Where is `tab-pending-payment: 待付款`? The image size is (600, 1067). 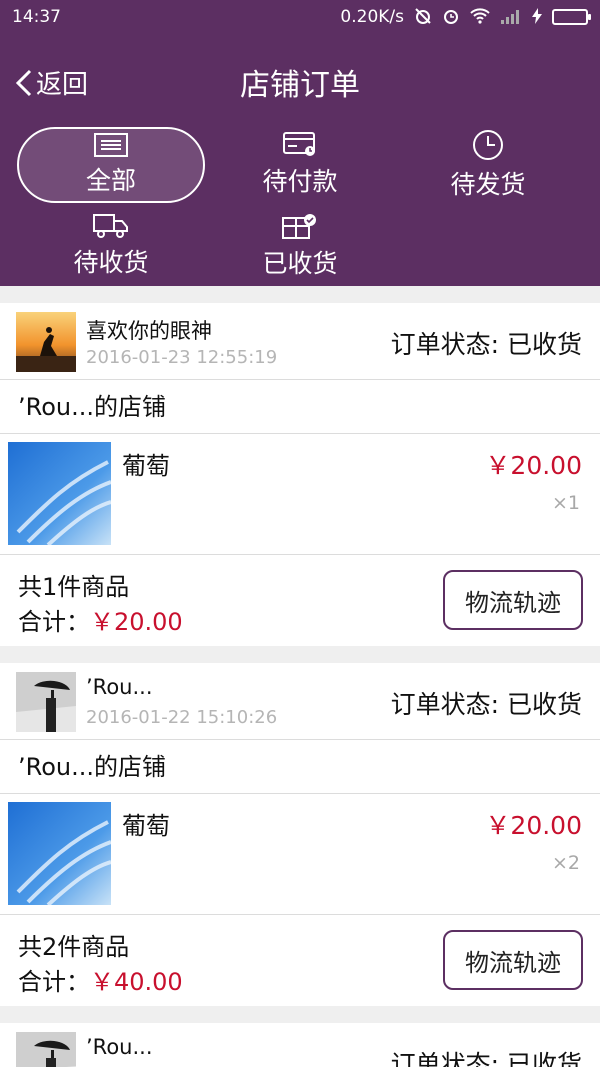 tab-pending-payment: 待付款 is located at coordinates (300, 165).